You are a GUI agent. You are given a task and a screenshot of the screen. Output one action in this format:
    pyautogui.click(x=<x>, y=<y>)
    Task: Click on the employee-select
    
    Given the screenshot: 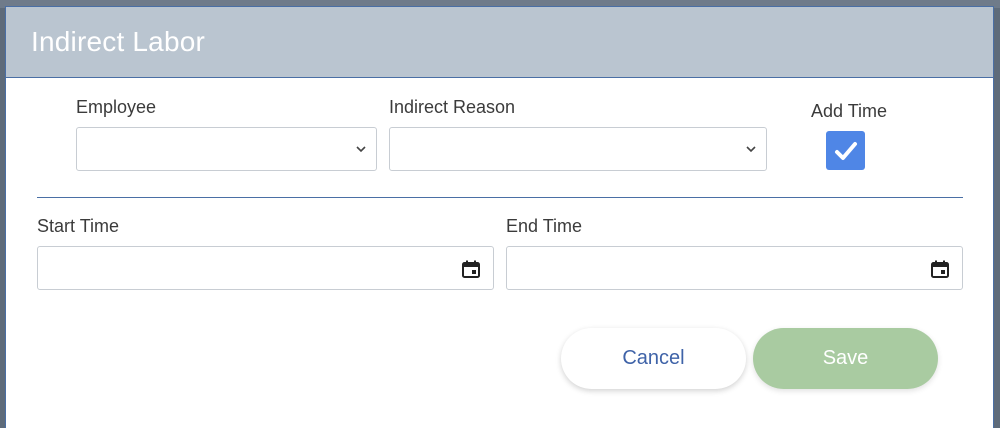 What is the action you would take?
    pyautogui.click(x=226, y=149)
    